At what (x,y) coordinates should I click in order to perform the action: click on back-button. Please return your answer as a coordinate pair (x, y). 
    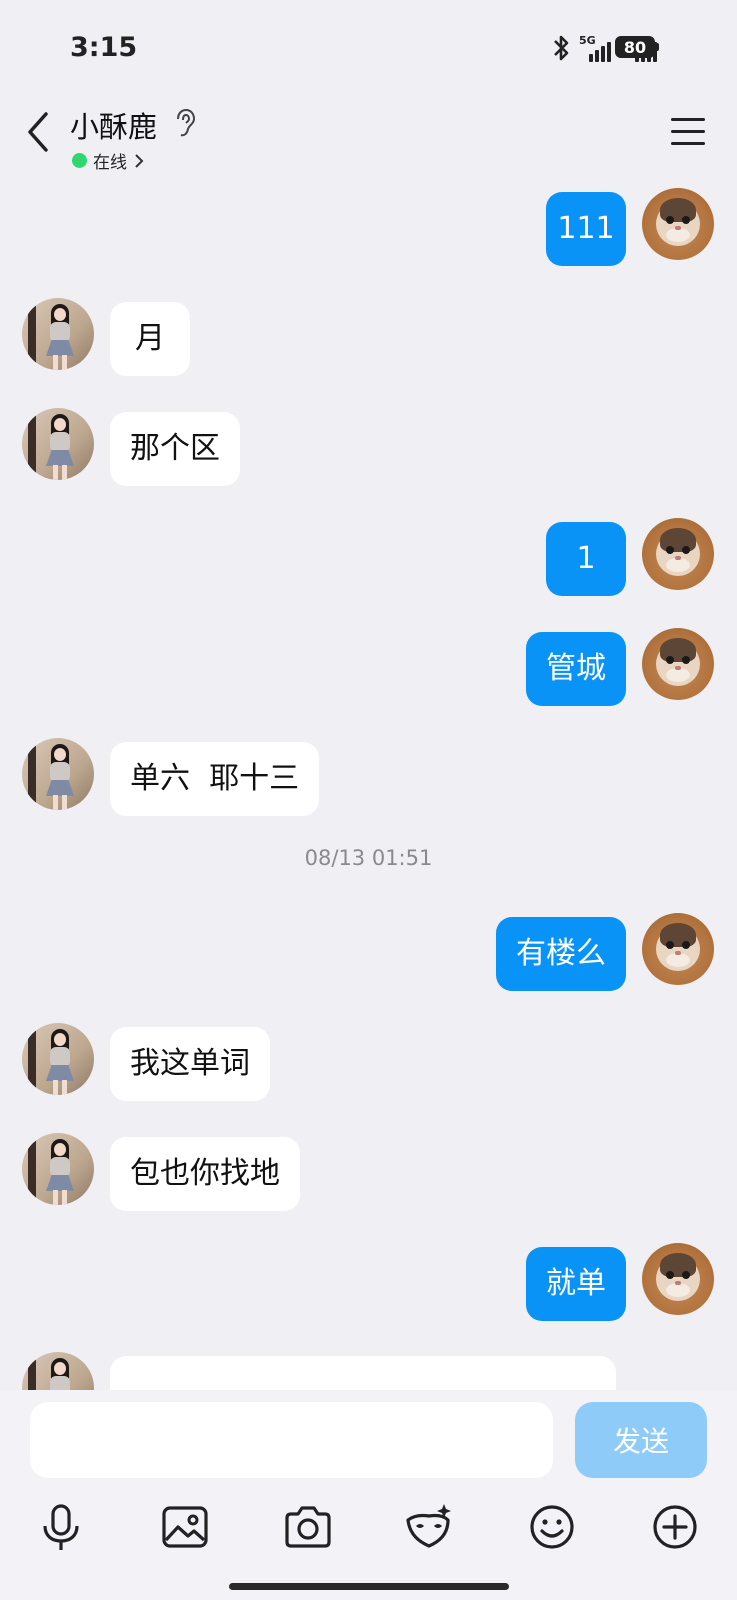
    Looking at the image, I should click on (39, 132).